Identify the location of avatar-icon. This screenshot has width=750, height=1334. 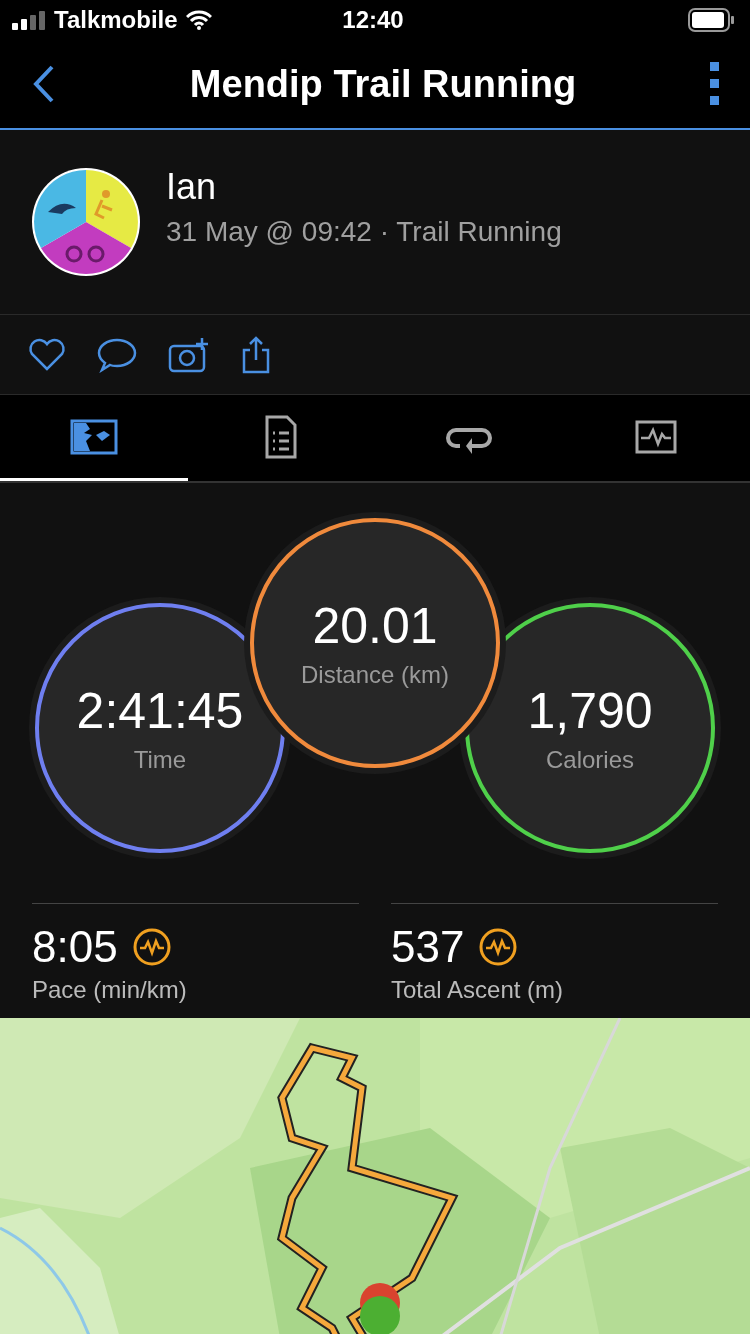
(86, 222).